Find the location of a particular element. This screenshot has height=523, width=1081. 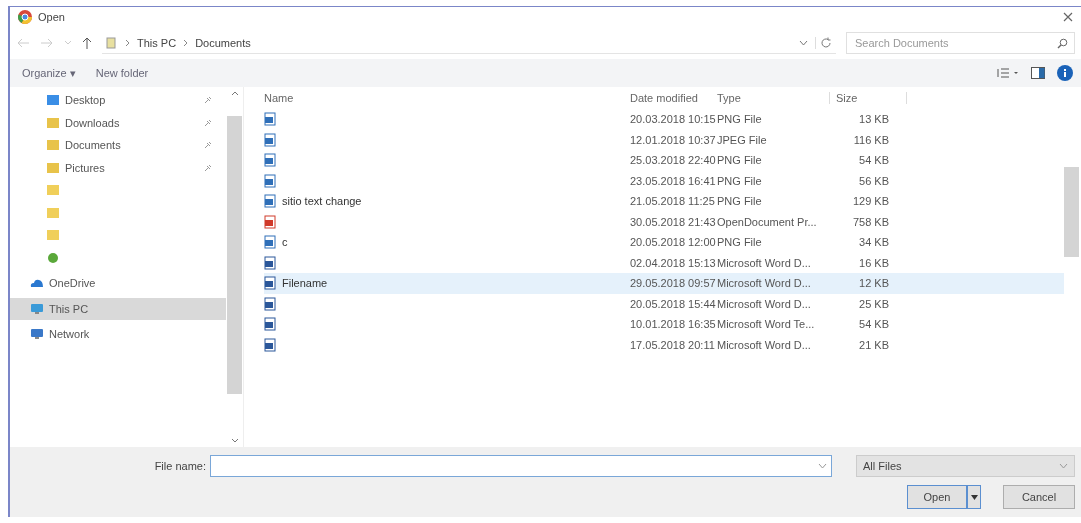

address-bar: This PC Documents is located at coordinates (469, 43).